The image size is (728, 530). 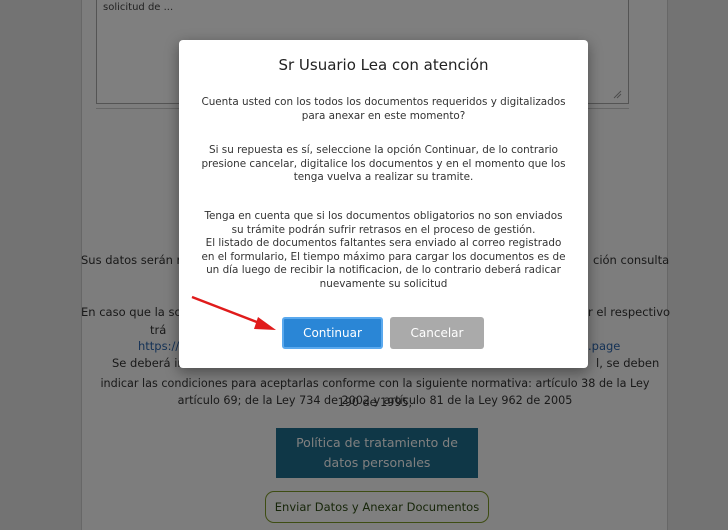 What do you see at coordinates (383, 65) in the screenshot?
I see `modal-title: Sr Usuario Lea con atención` at bounding box center [383, 65].